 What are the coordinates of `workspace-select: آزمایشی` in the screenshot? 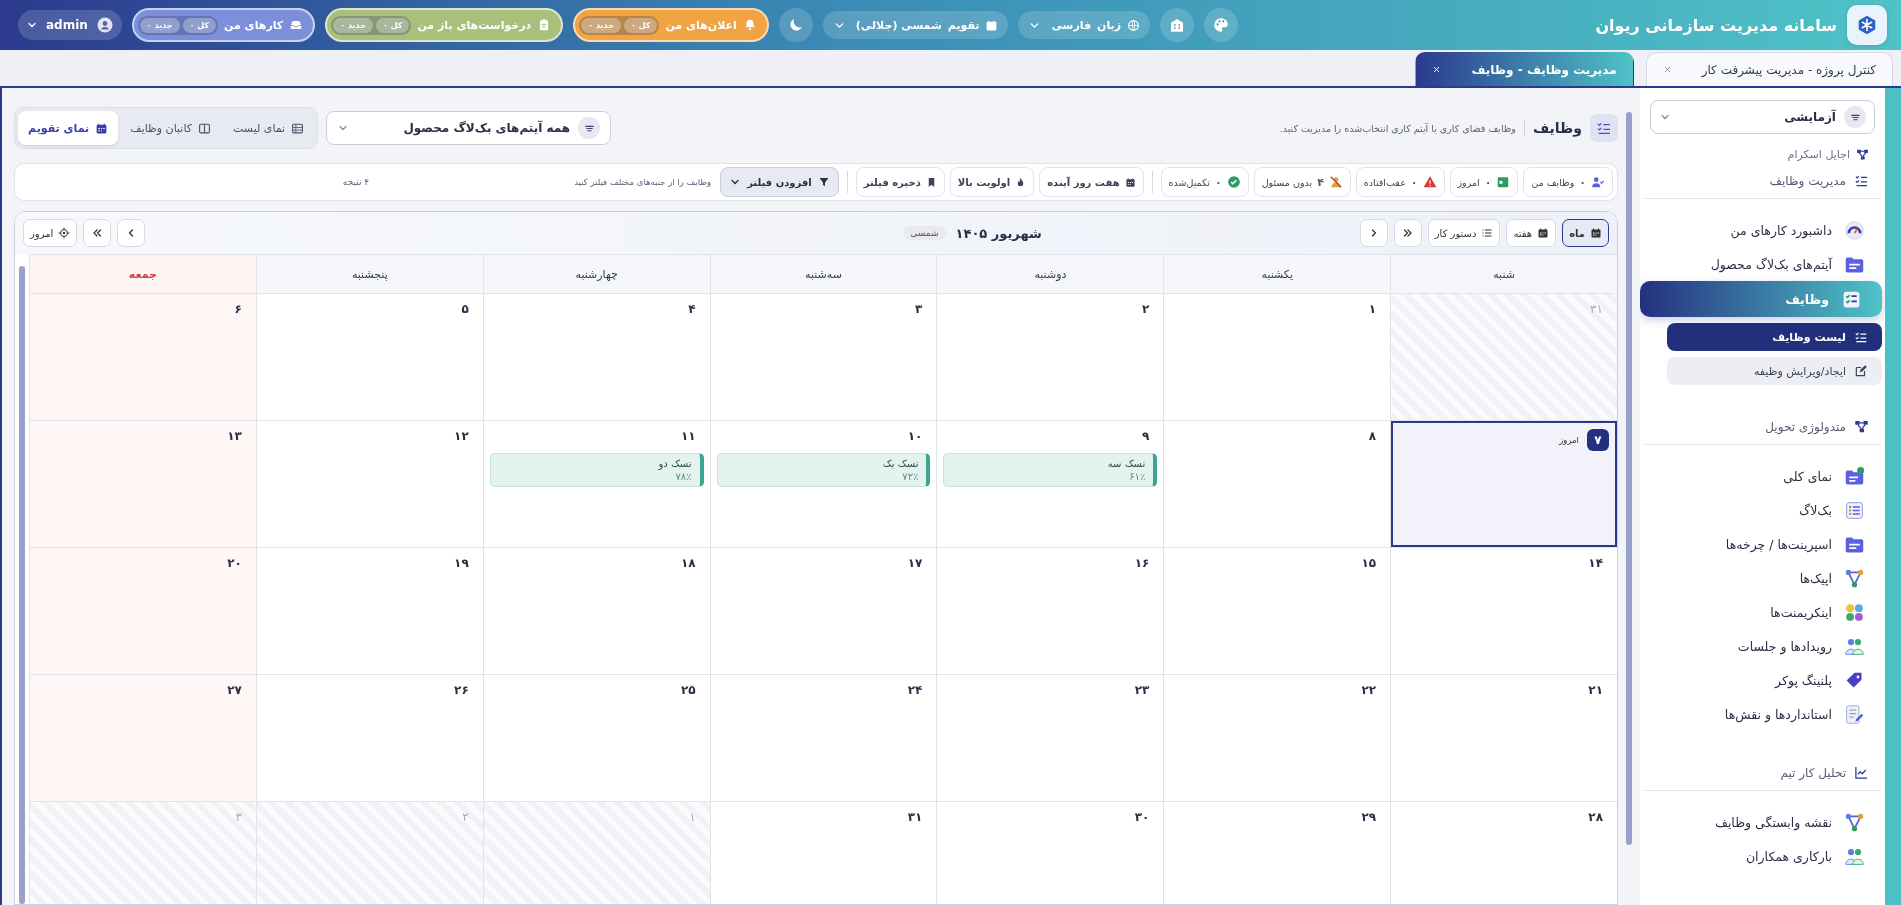 It's located at (1762, 117).